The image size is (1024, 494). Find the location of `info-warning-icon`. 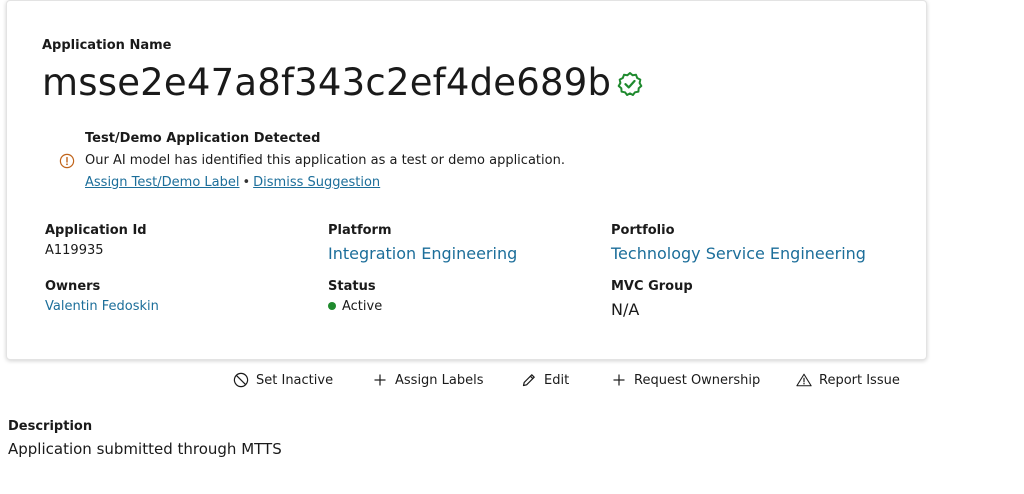

info-warning-icon is located at coordinates (67, 161).